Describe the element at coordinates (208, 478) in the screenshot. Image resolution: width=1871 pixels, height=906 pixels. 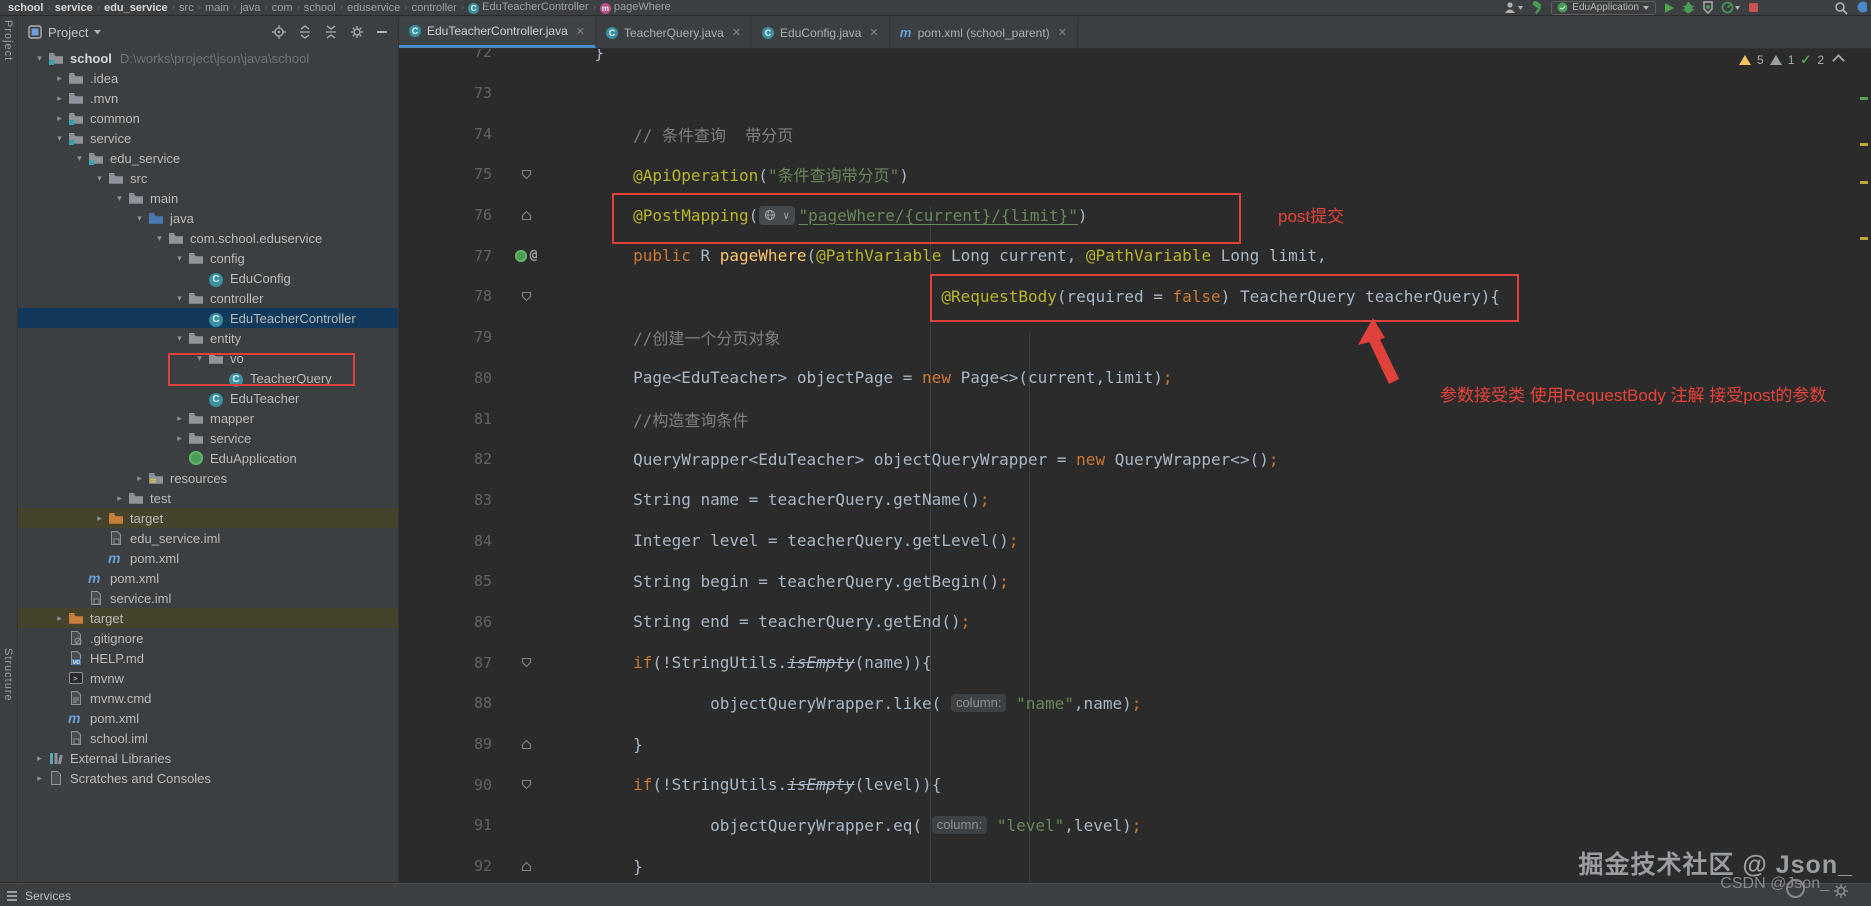
I see `tree-item-resources: ▸ resources` at that location.